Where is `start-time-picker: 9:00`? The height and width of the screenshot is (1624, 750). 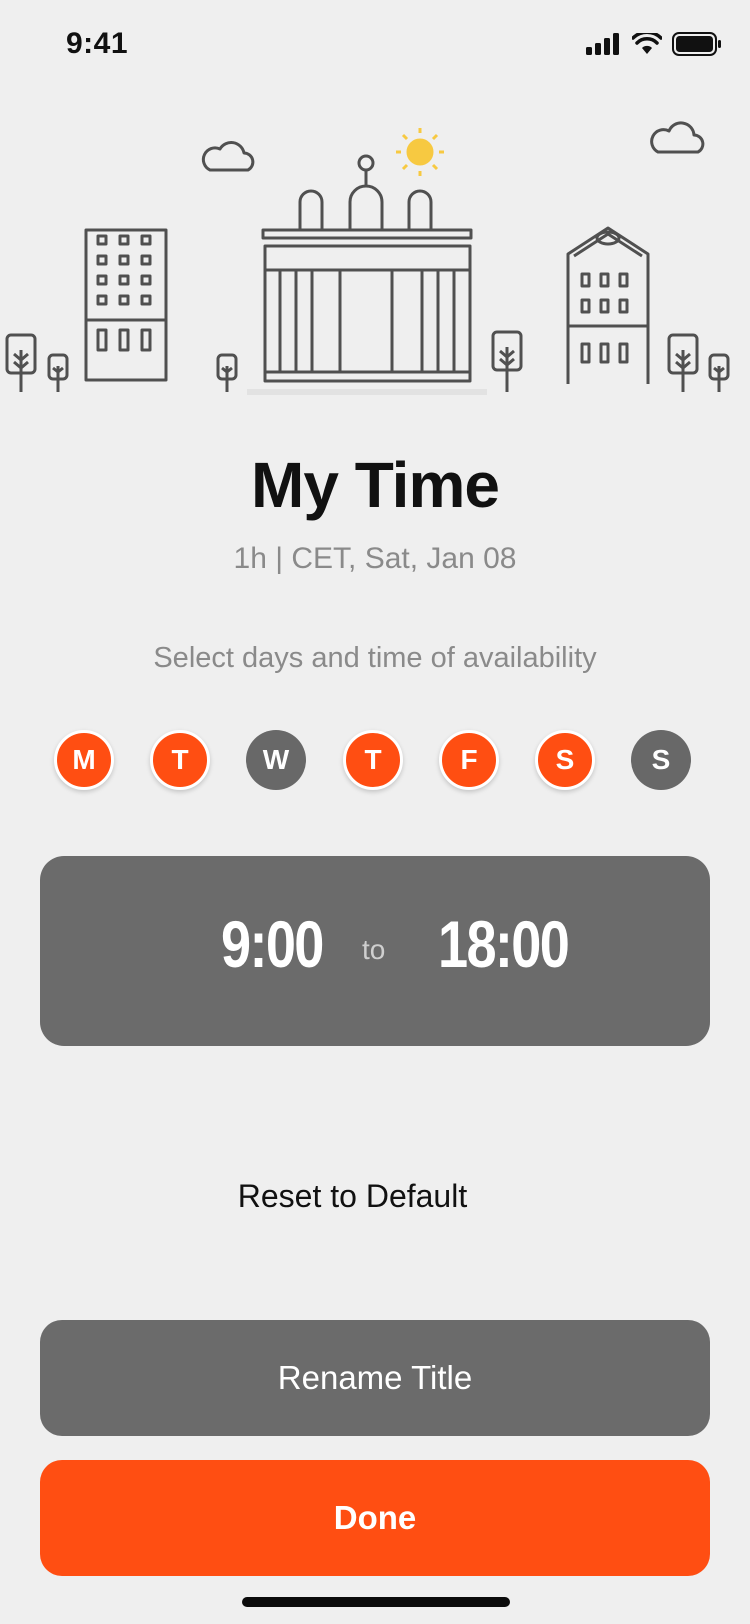
start-time-picker: 9:00 is located at coordinates (272, 944).